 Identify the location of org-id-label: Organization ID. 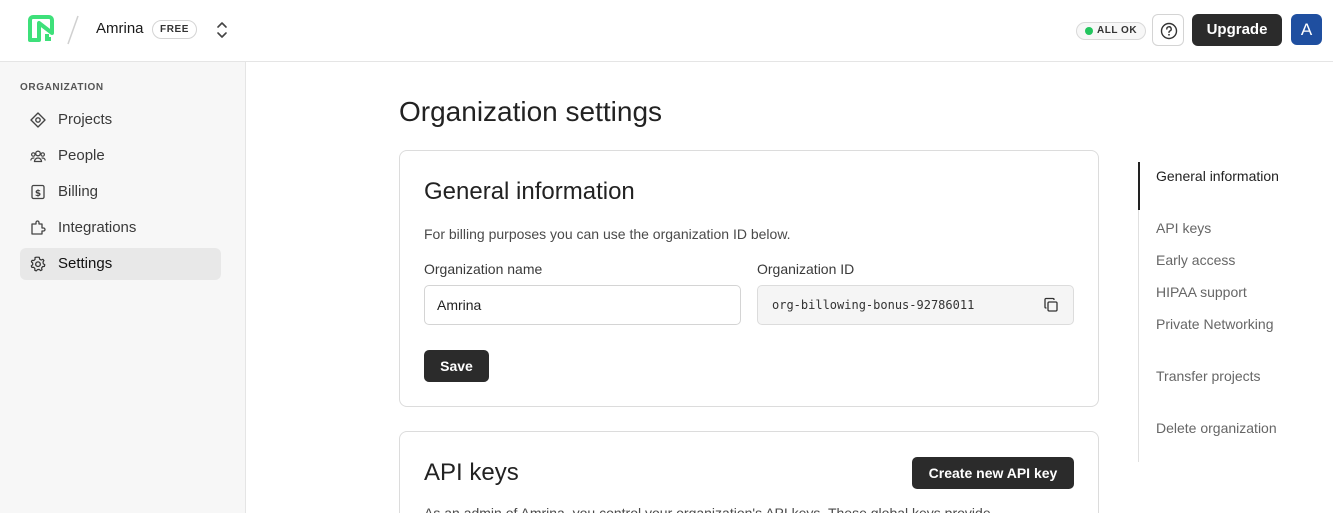
(806, 269).